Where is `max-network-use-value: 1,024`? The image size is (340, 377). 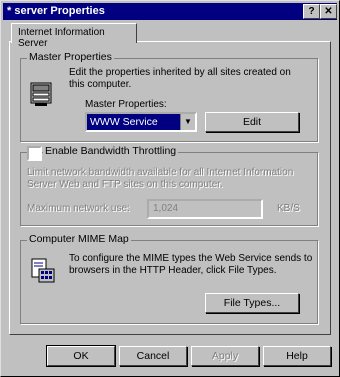
max-network-use-value: 1,024 is located at coordinates (166, 208).